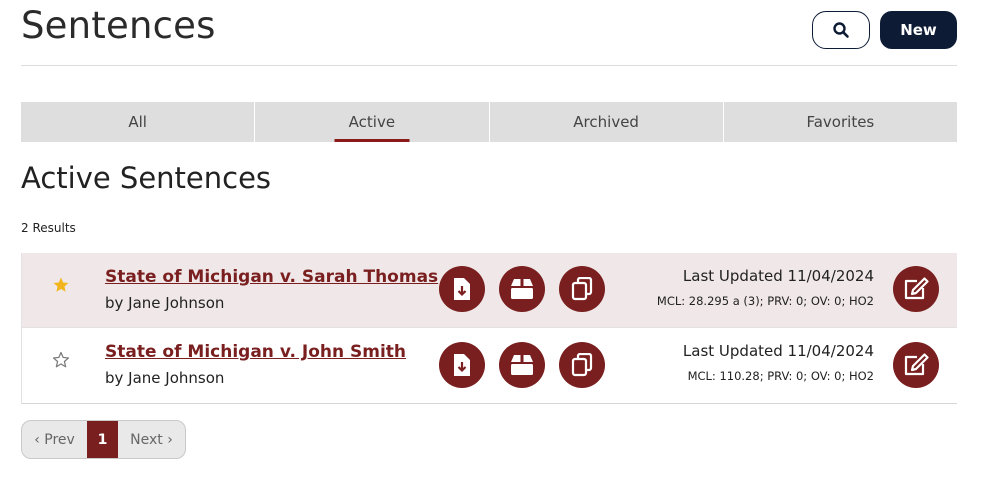 This screenshot has height=485, width=986. What do you see at coordinates (48, 228) in the screenshot?
I see `results-count: 2 Results` at bounding box center [48, 228].